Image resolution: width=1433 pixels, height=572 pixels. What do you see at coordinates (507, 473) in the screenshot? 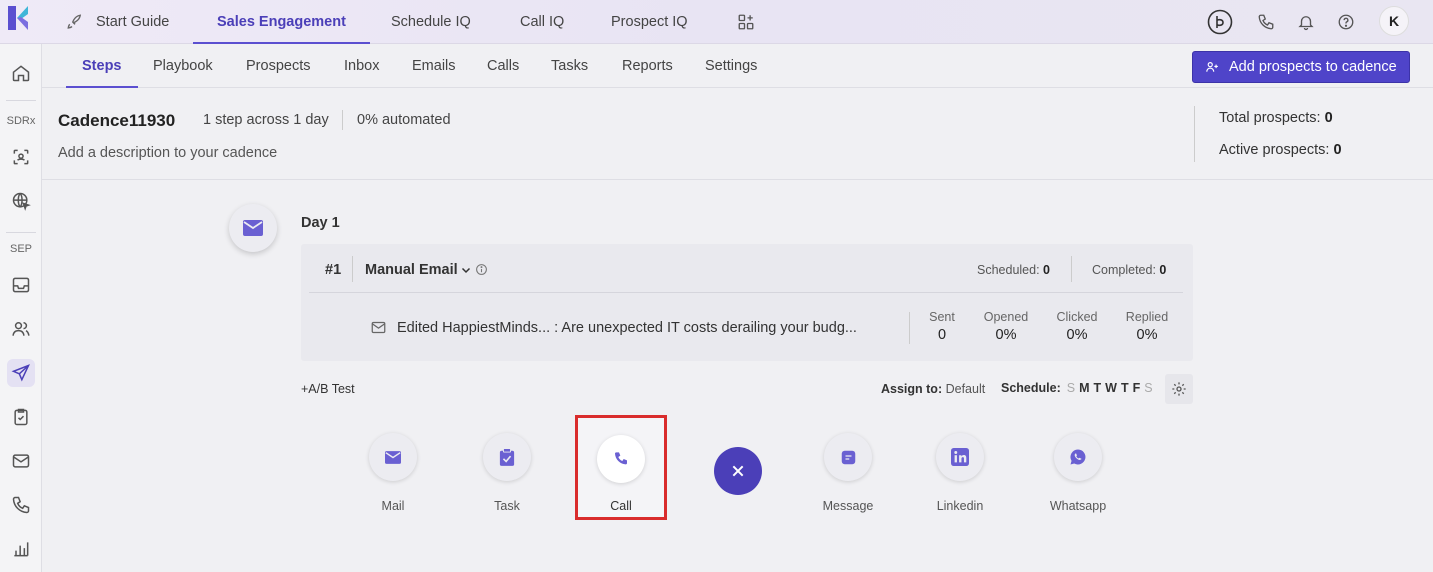
I see `add-step-task: Task` at bounding box center [507, 473].